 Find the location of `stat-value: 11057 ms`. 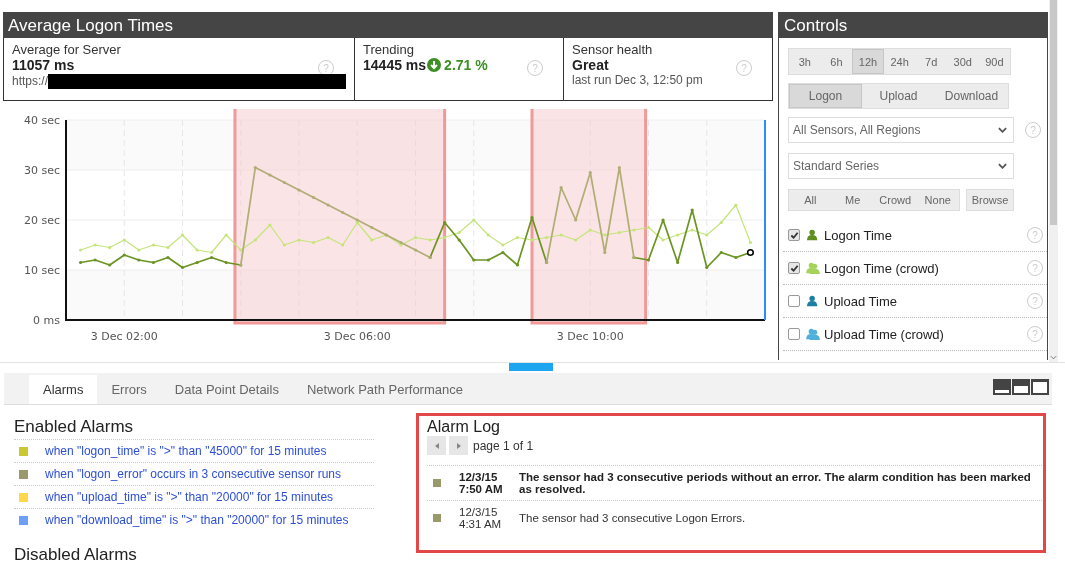

stat-value: 11057 ms is located at coordinates (43, 65).